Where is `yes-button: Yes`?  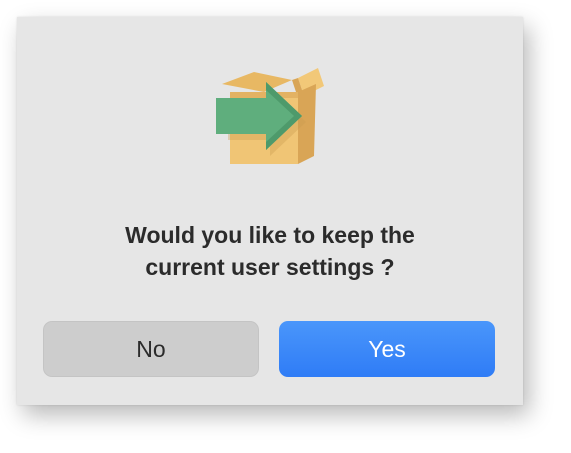 yes-button: Yes is located at coordinates (387, 349).